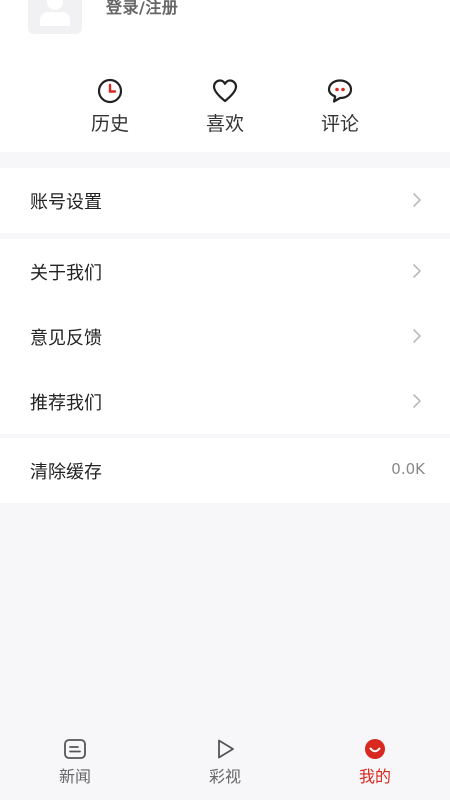 The height and width of the screenshot is (800, 450). Describe the element at coordinates (225, 91) in the screenshot. I see `heart-icon` at that location.